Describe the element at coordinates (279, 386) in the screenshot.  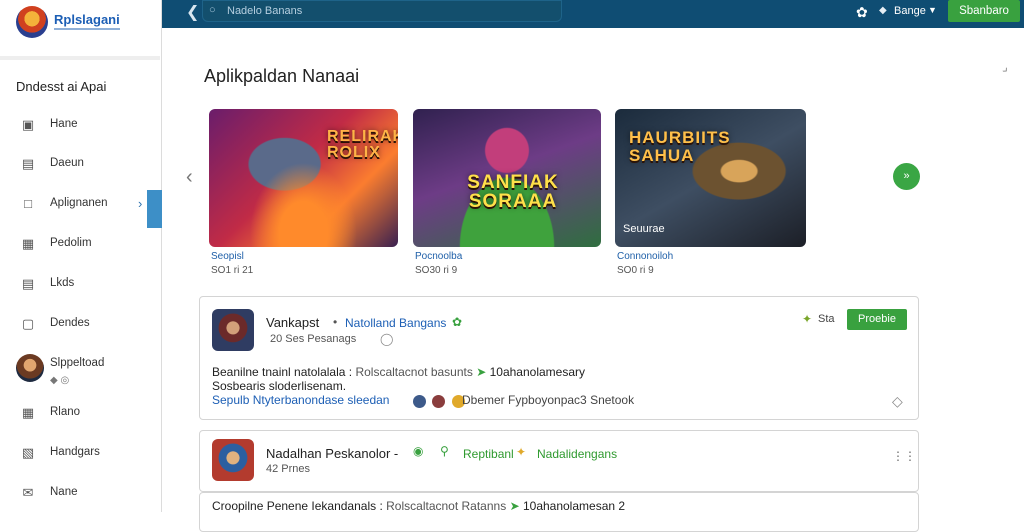
I see `post-body-line: Sosbearis sloderlisenam.` at that location.